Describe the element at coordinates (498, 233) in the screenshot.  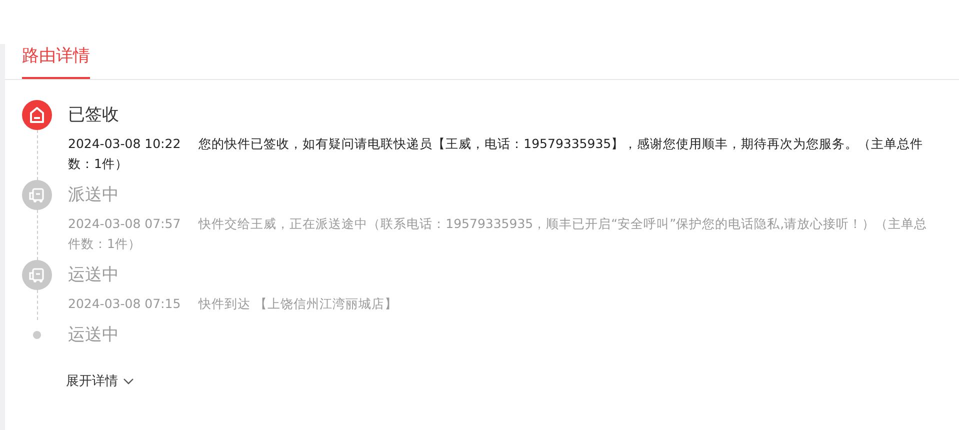
I see `event-description: 2024-03-08 07:57 快件交给王威，正在派送途中（联系电话：19579335935，顺丰已开启“安全呼叫”保护您的电话隐私,请放心接听！）（主单总件数：1件）` at that location.